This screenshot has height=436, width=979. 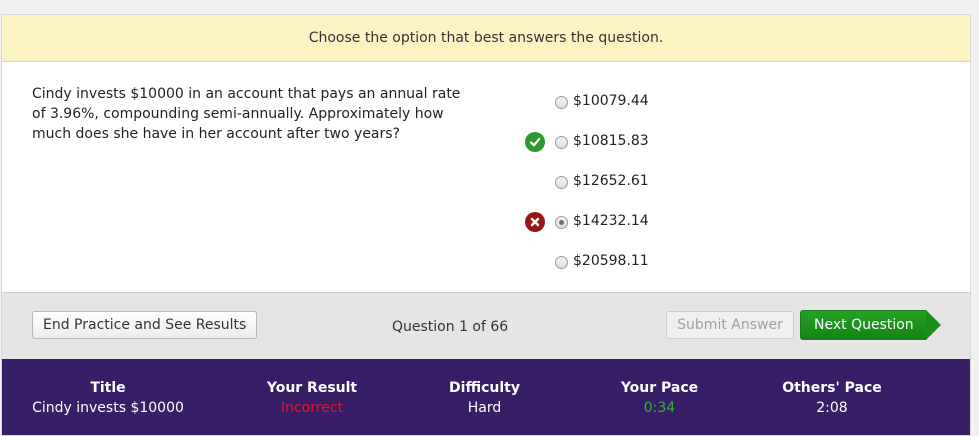 I want to click on stat-label: Your Pace, so click(x=659, y=388).